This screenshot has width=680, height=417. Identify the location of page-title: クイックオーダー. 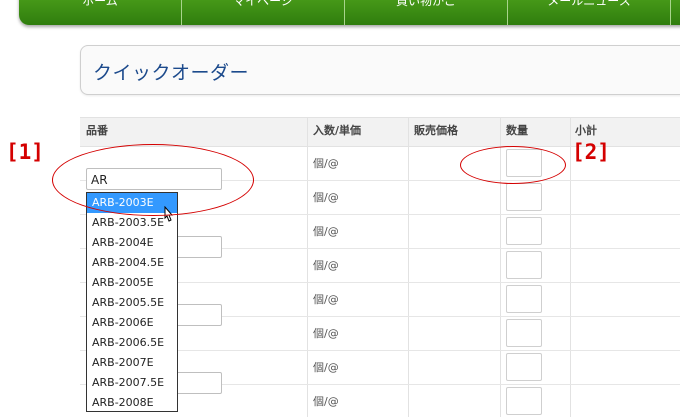
(171, 73).